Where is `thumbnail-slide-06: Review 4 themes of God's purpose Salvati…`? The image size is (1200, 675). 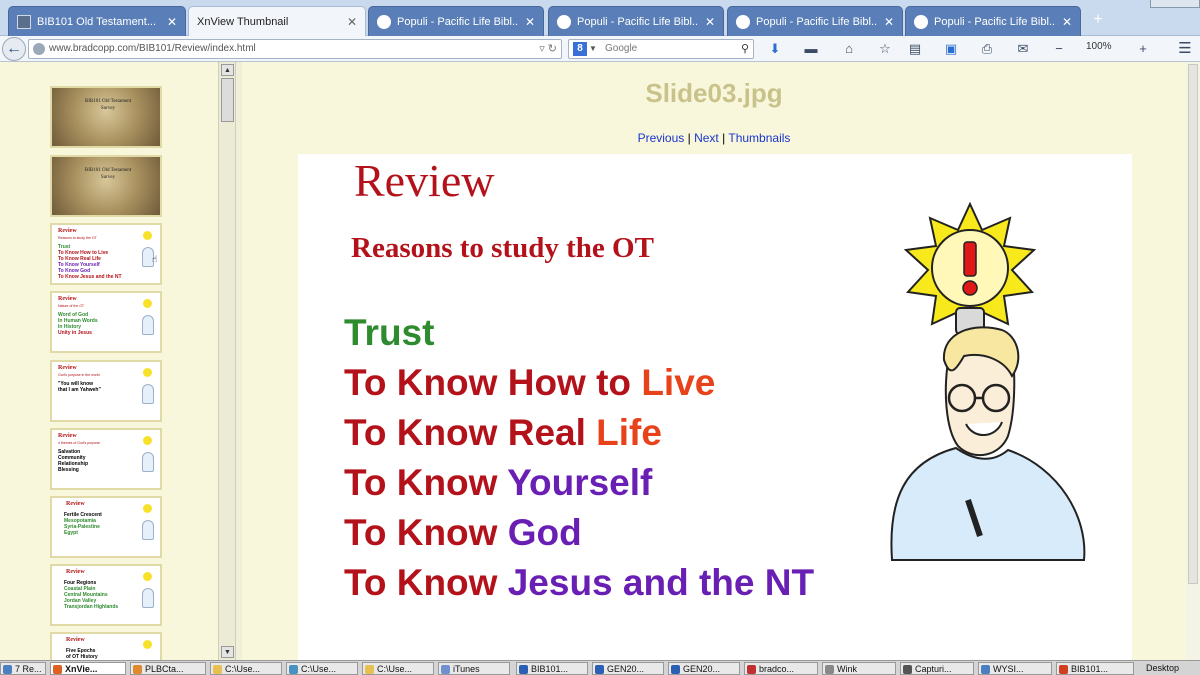 thumbnail-slide-06: Review 4 themes of God's purpose Salvati… is located at coordinates (106, 459).